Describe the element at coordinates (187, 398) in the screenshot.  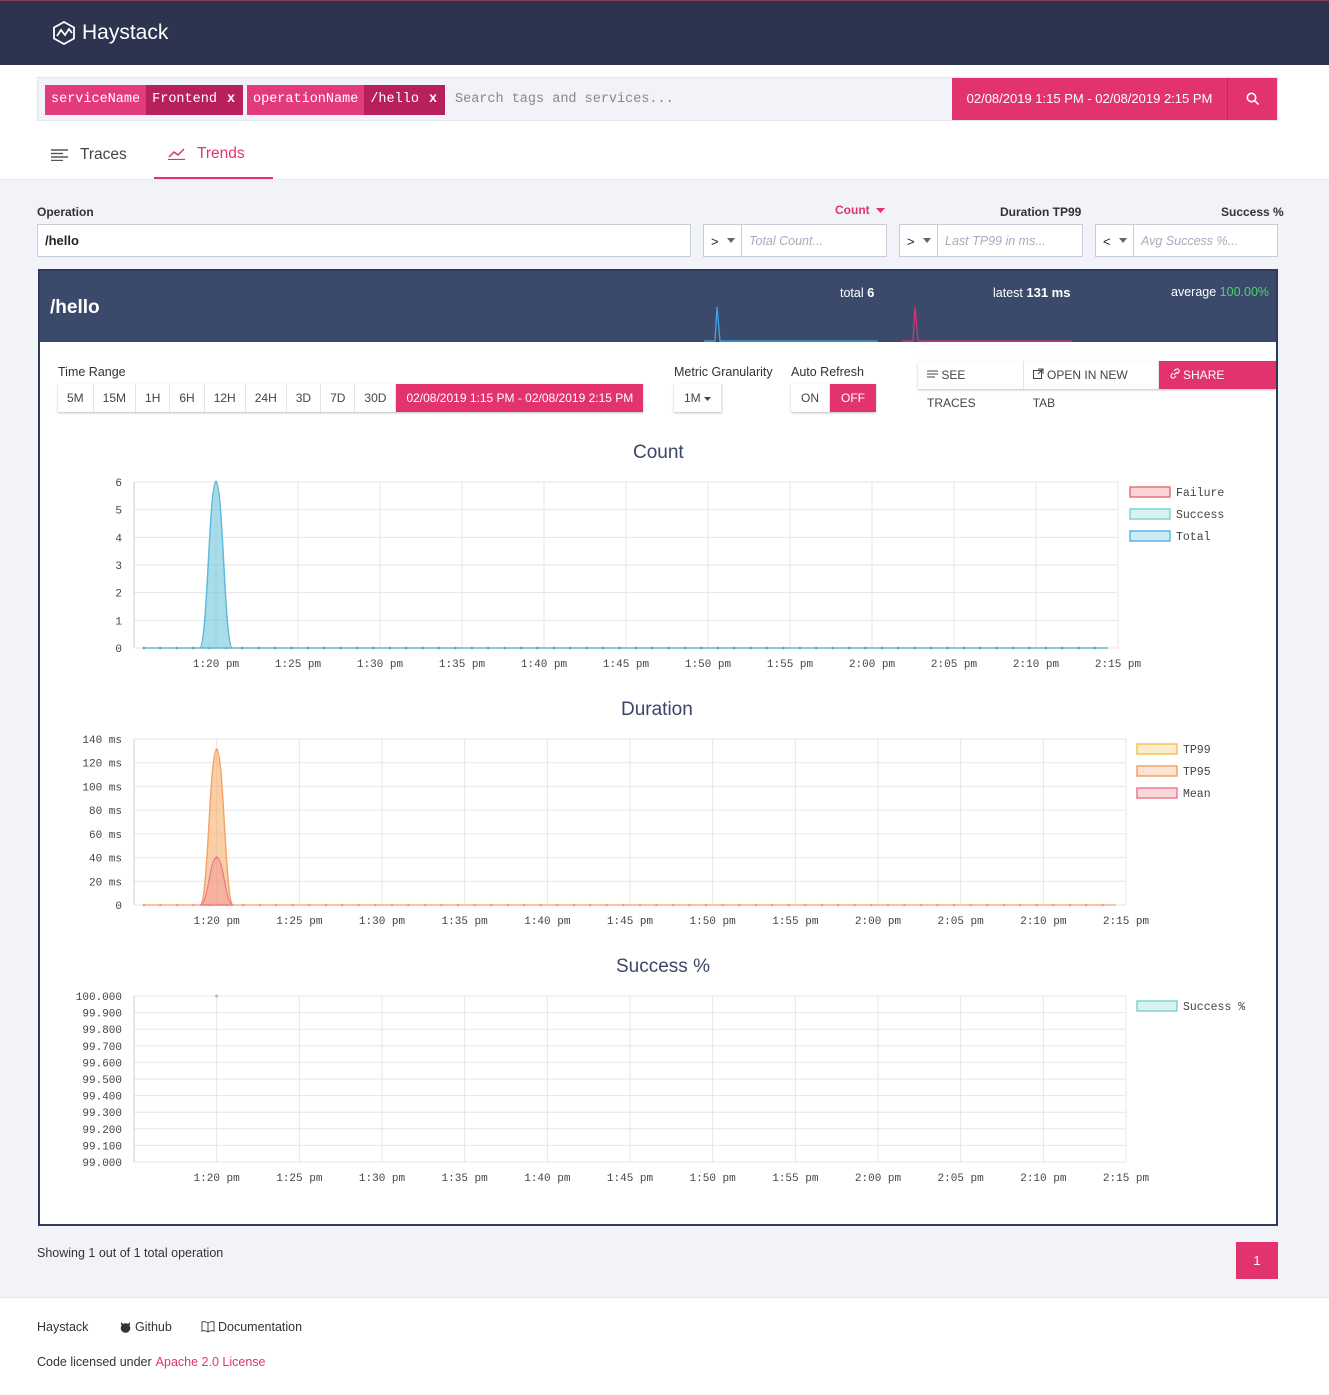
I see `range-button-6h: 6H` at that location.